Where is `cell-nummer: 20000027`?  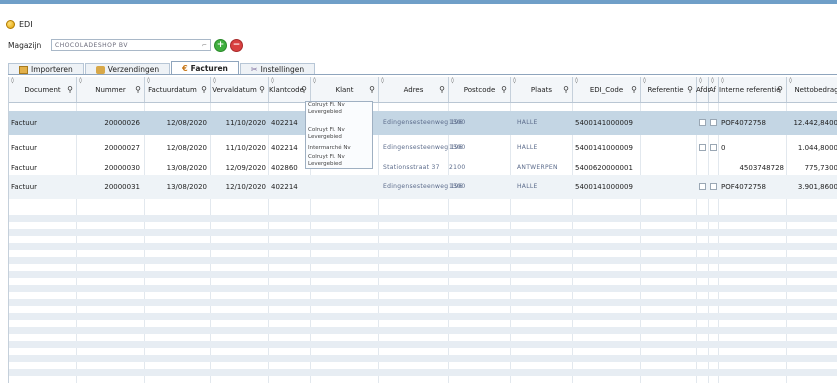 cell-nummer: 20000027 is located at coordinates (122, 148).